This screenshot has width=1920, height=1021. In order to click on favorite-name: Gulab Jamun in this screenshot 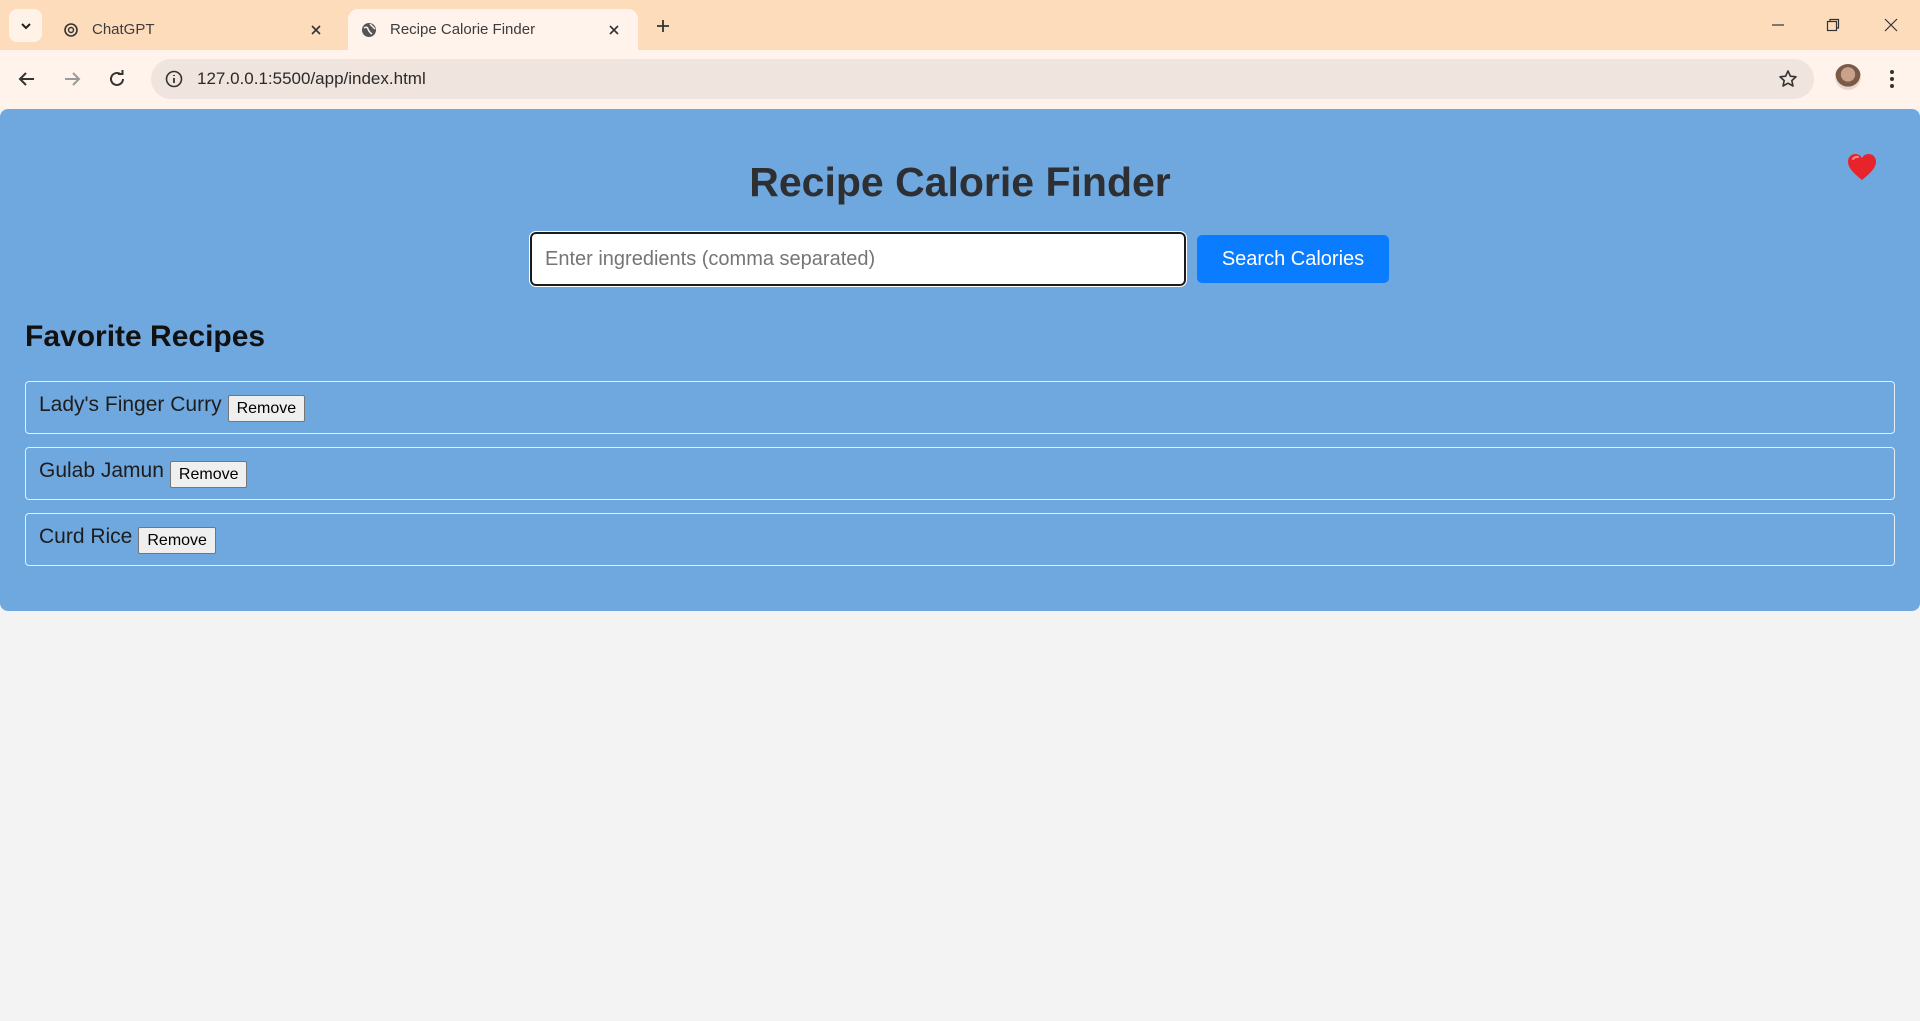, I will do `click(101, 470)`.